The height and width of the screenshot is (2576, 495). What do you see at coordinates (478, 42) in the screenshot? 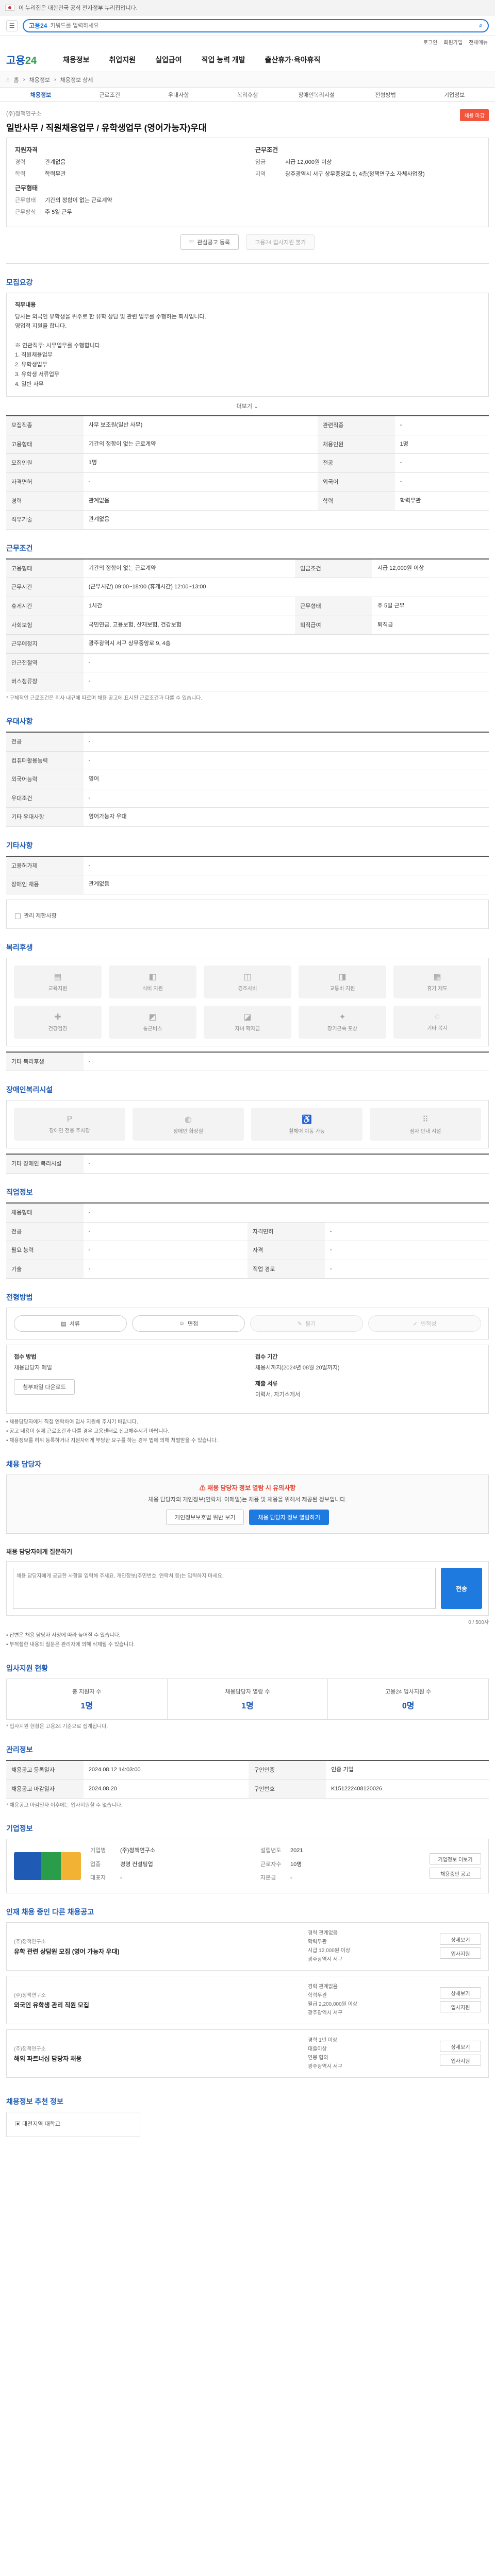
I see `util-allmenu: 전체메뉴` at bounding box center [478, 42].